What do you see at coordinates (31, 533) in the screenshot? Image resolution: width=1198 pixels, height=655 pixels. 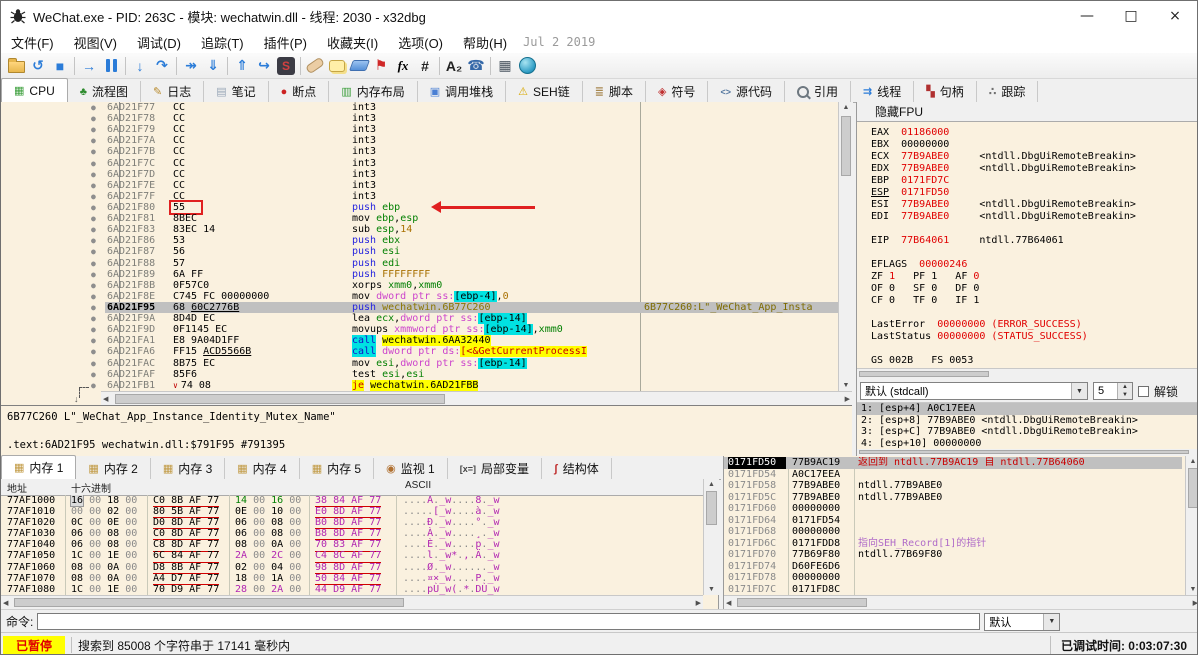 I see `dump-address: 77AF1030` at bounding box center [31, 533].